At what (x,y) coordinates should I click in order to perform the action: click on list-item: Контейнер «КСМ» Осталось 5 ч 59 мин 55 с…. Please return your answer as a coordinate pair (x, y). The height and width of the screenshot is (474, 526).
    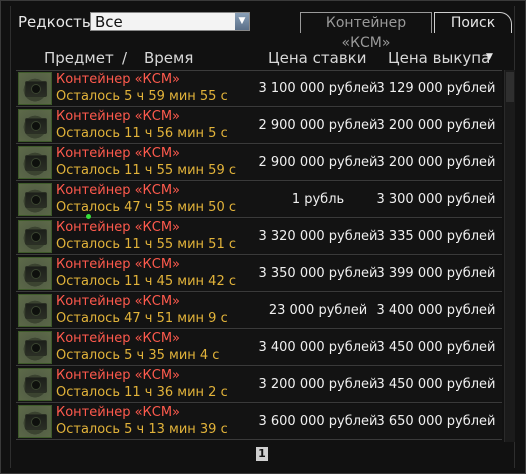
    Looking at the image, I should click on (259, 89).